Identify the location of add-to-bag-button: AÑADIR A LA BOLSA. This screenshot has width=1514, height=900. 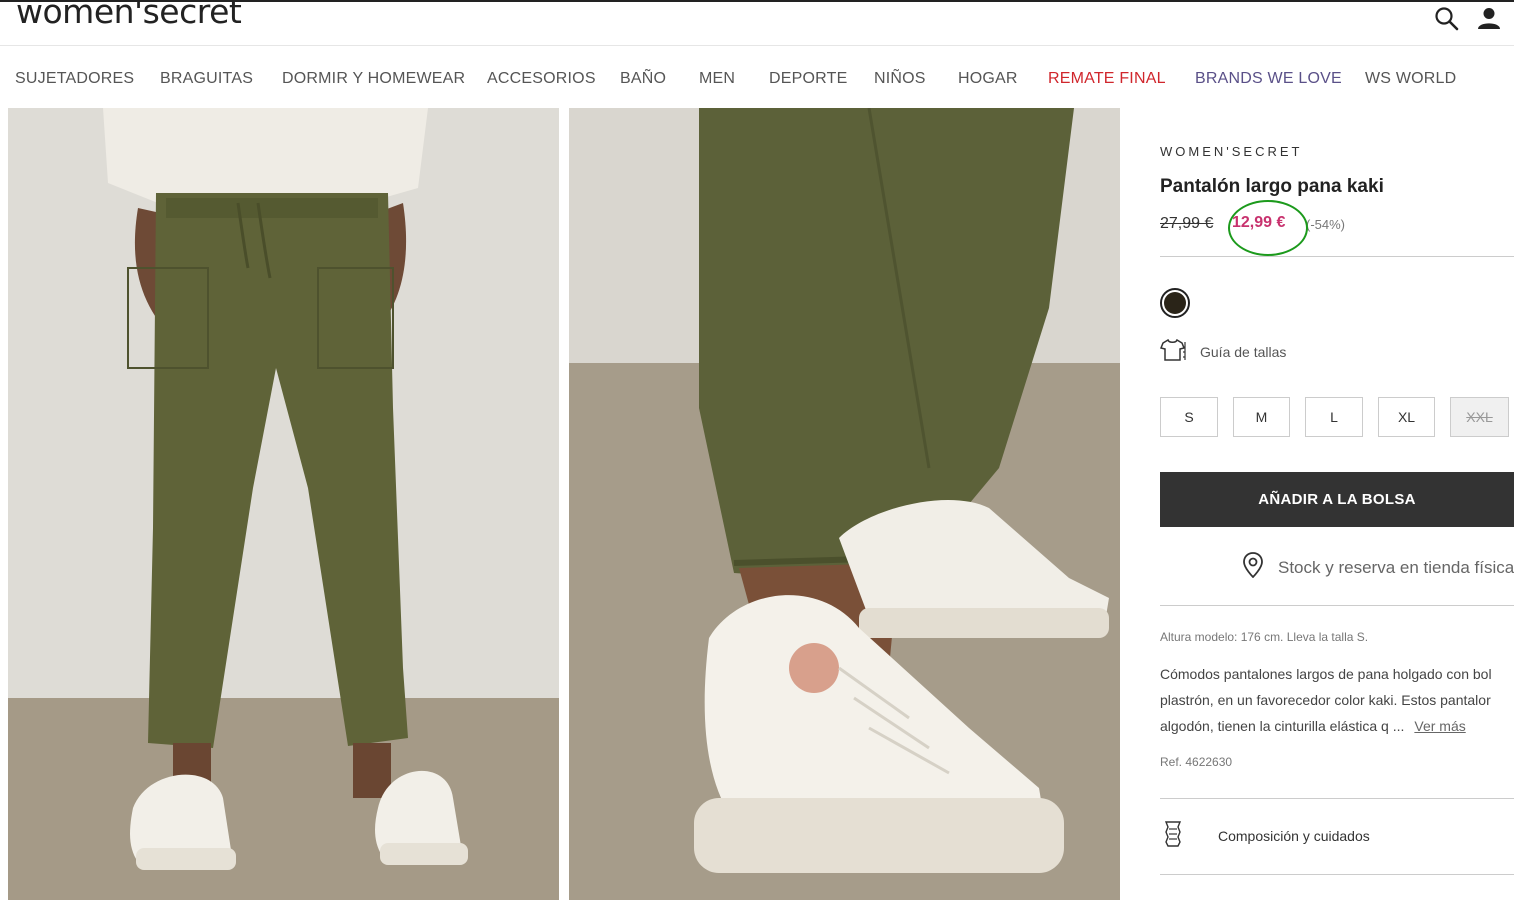
(1337, 499).